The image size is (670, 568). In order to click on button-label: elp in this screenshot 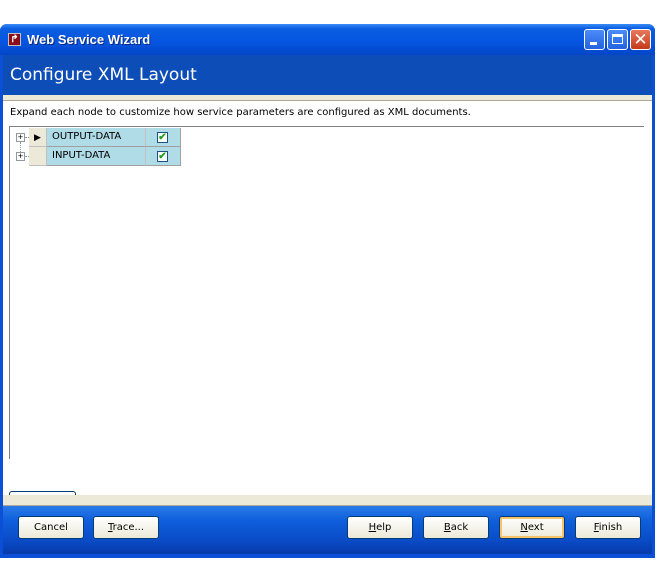, I will do `click(384, 527)`.